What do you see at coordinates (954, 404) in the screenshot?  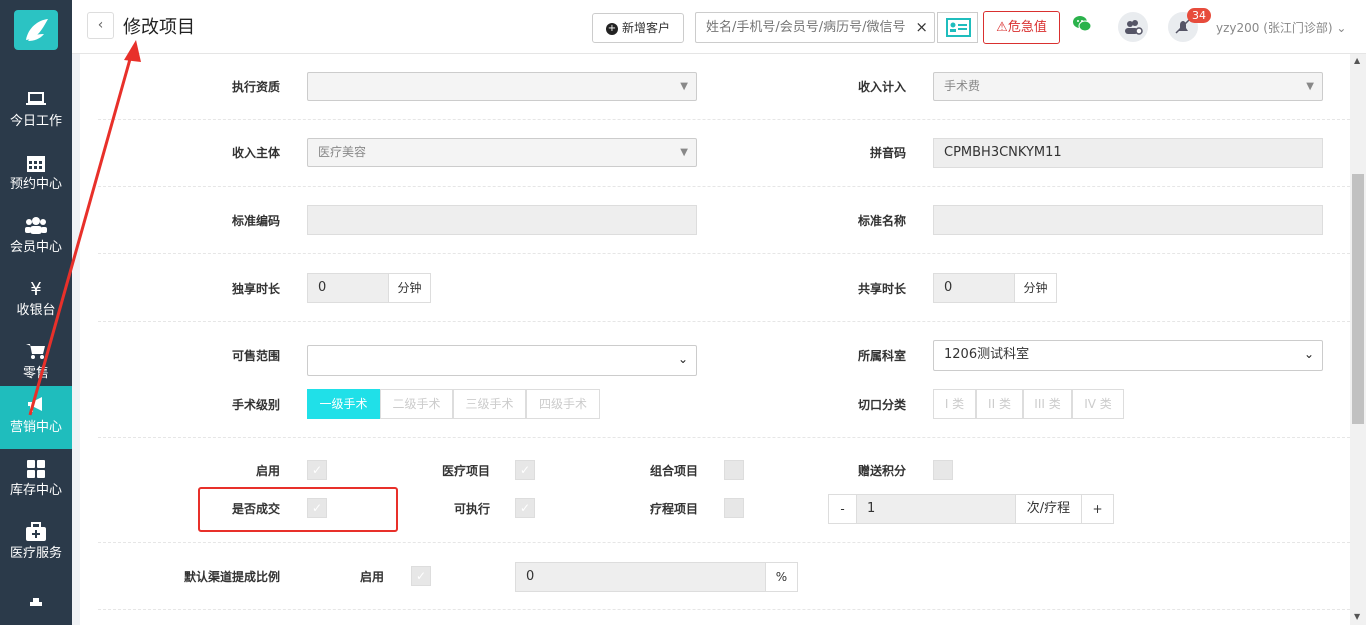 I see `incision-1: I 类` at bounding box center [954, 404].